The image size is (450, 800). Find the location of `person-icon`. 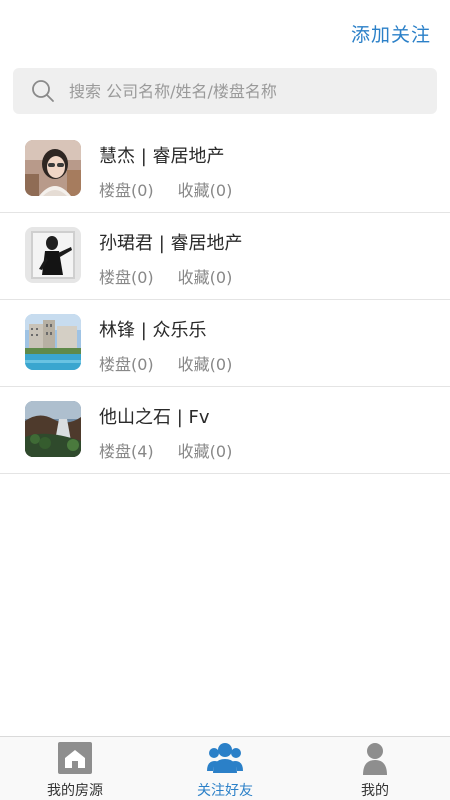

person-icon is located at coordinates (375, 759).